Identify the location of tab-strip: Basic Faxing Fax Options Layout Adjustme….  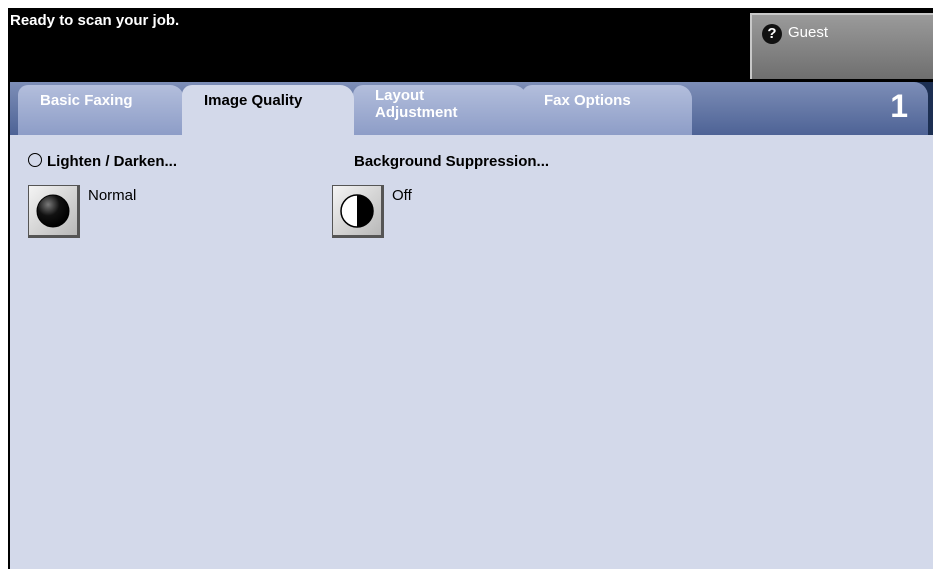
(469, 108).